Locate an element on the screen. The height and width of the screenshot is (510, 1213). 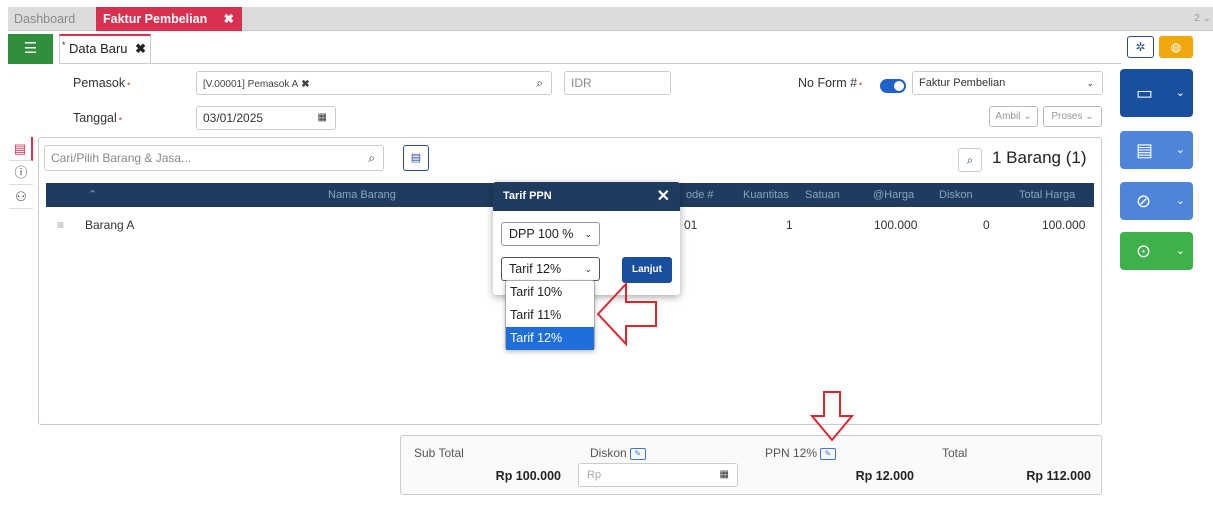
option-tarif-11: Tarif 11% is located at coordinates (550, 315).